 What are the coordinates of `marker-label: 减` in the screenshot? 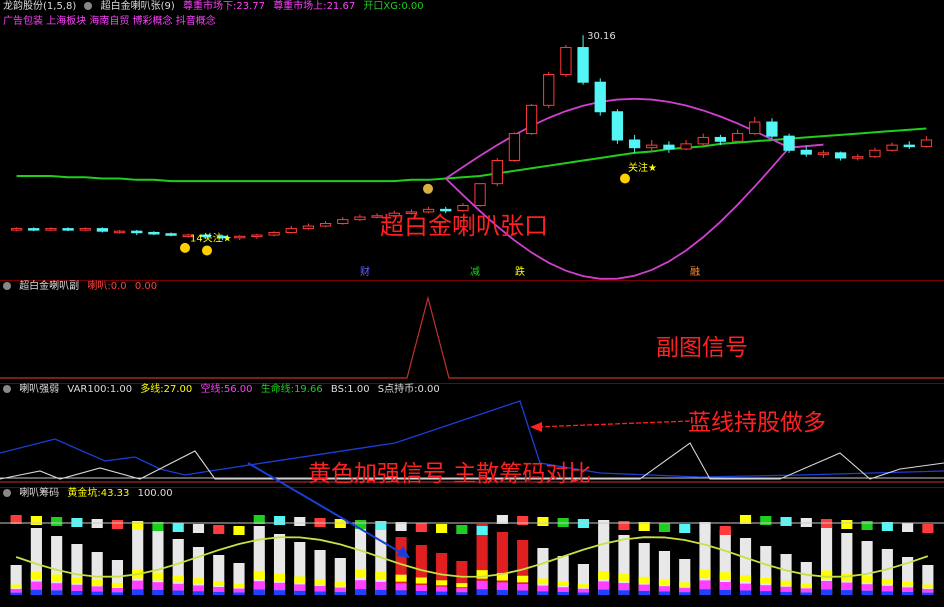 It's located at (475, 272).